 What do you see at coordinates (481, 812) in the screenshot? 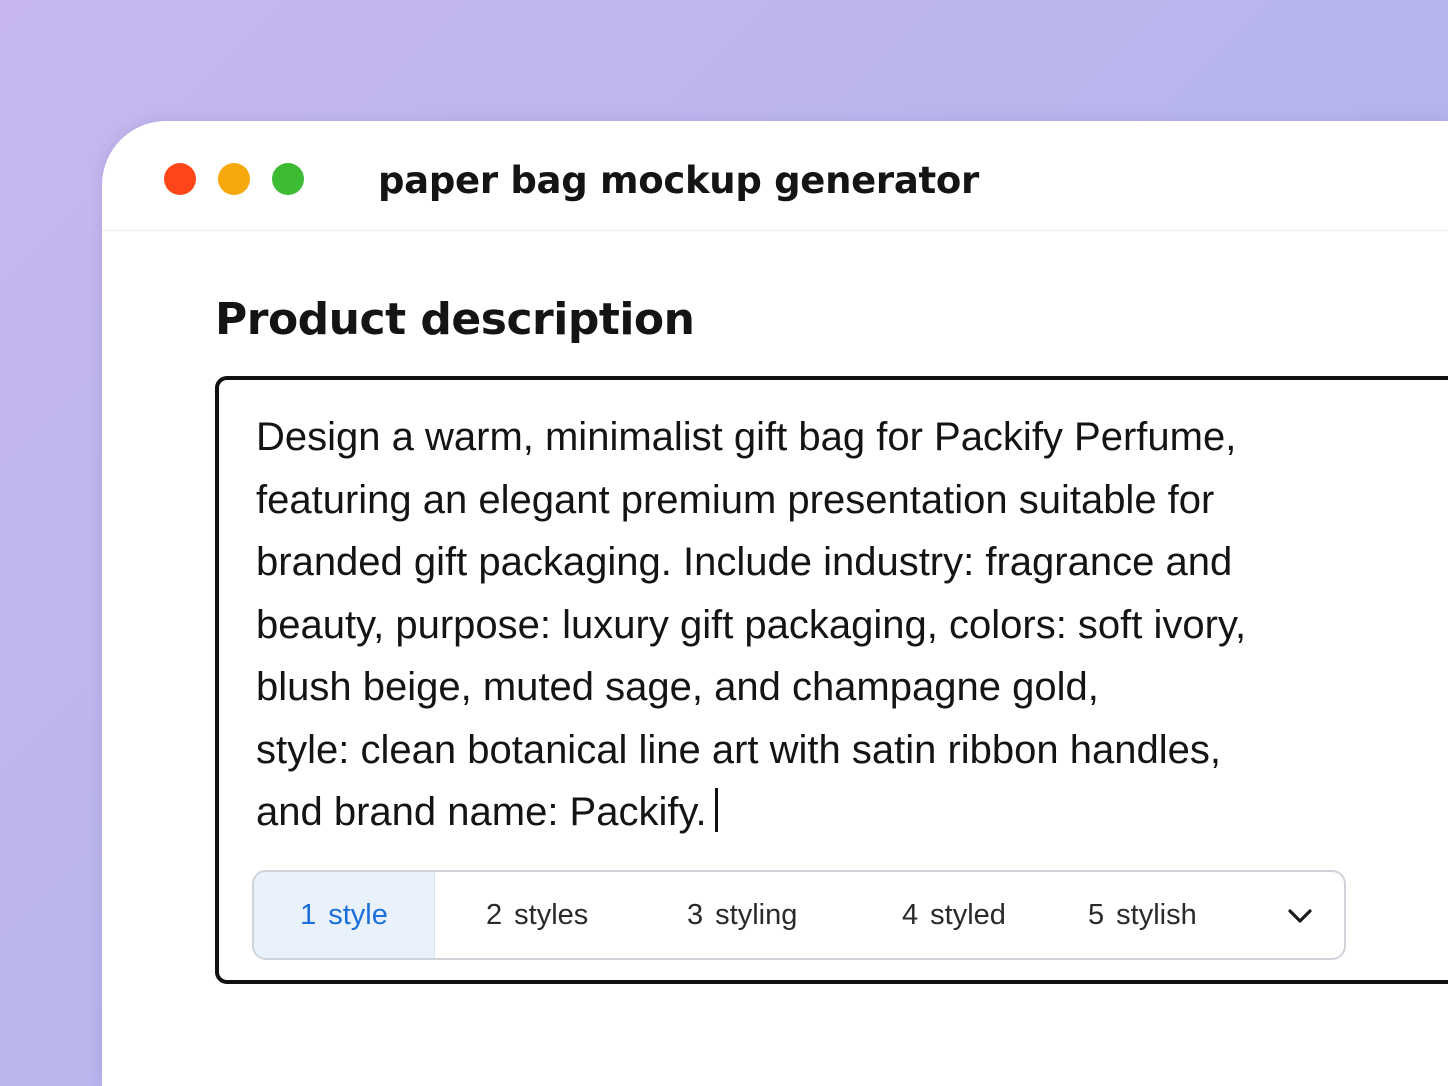
I see `text-line-content: and brand name: Packify.` at bounding box center [481, 812].